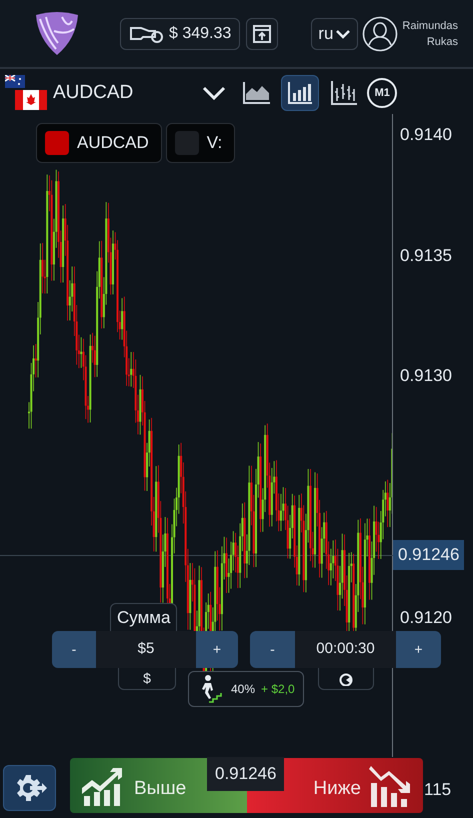 Image resolution: width=473 pixels, height=818 pixels. Describe the element at coordinates (426, 255) in the screenshot. I see `price-axis-label: 0.9135` at that location.